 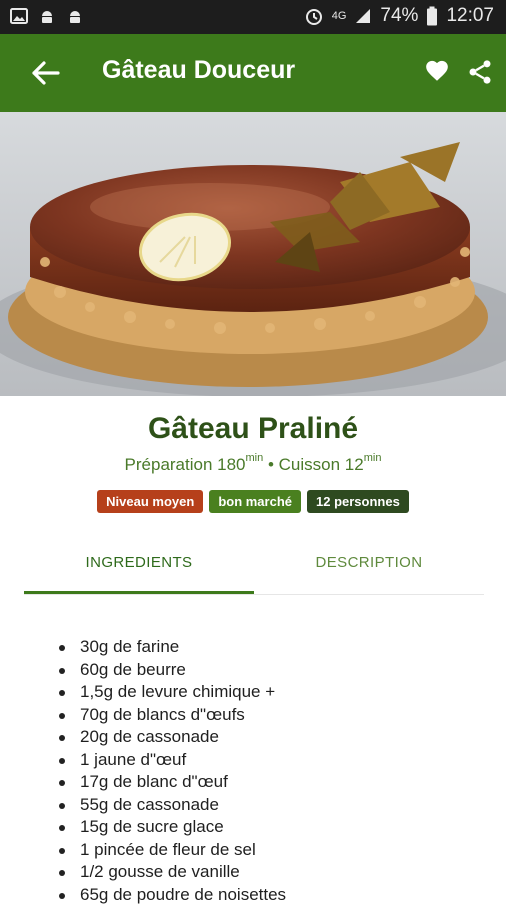 I want to click on list-item: 30g de farine, so click(x=253, y=647).